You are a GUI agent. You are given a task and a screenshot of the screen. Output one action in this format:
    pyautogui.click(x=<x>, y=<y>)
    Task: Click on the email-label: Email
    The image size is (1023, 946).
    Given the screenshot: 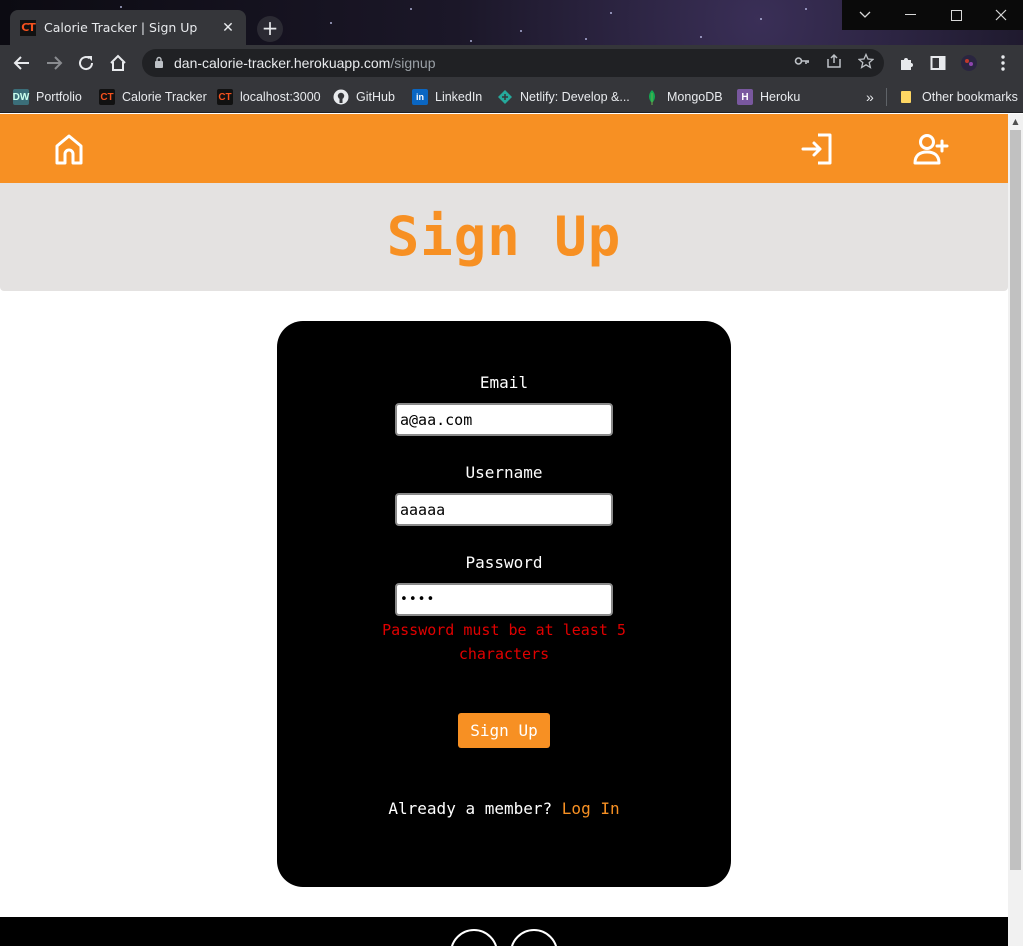 What is the action you would take?
    pyautogui.click(x=504, y=382)
    